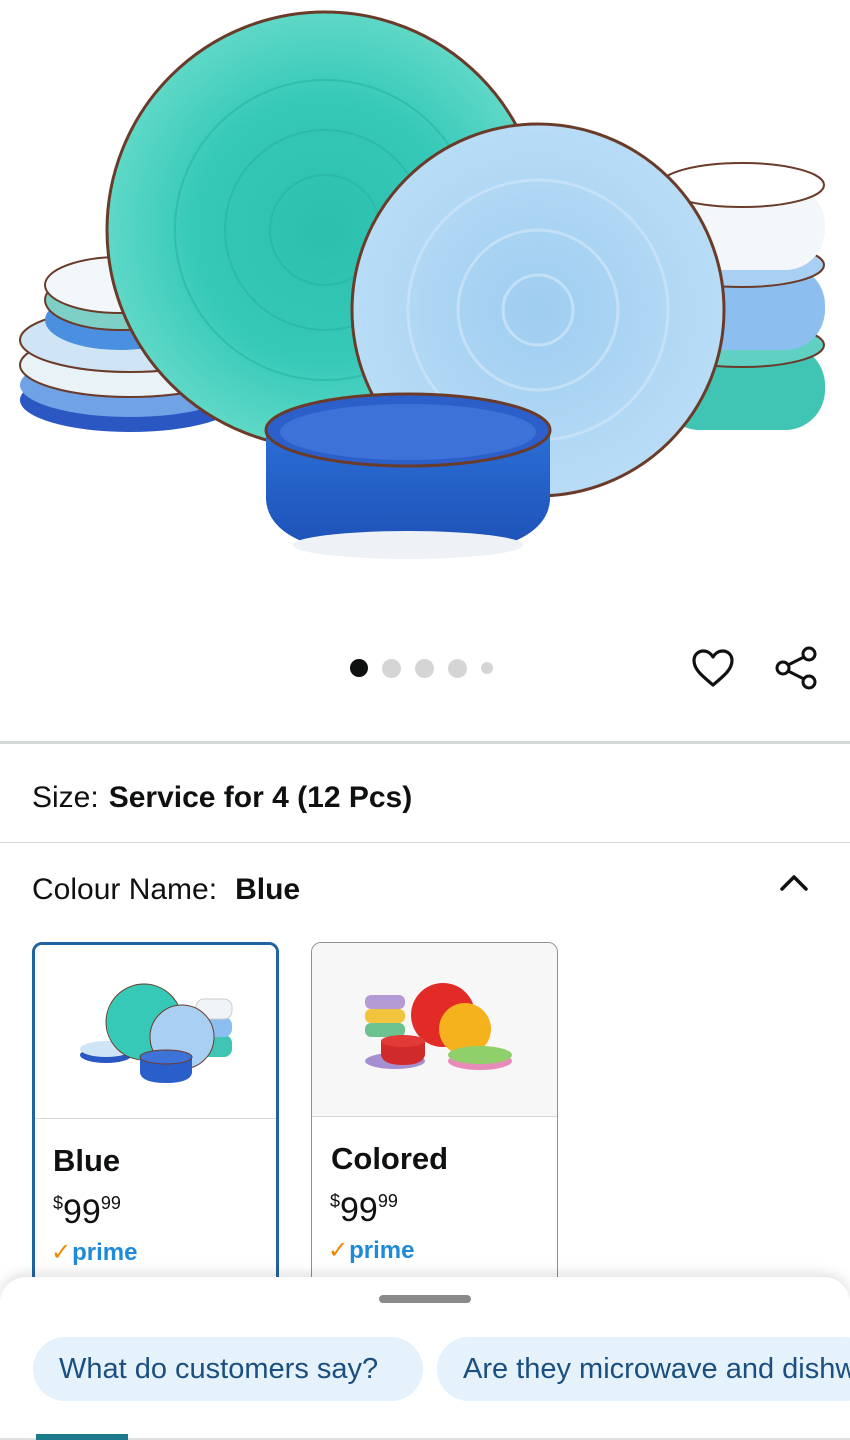  I want to click on suggestion-chip: Are they microwave and dishwasher safe?, so click(643, 1369).